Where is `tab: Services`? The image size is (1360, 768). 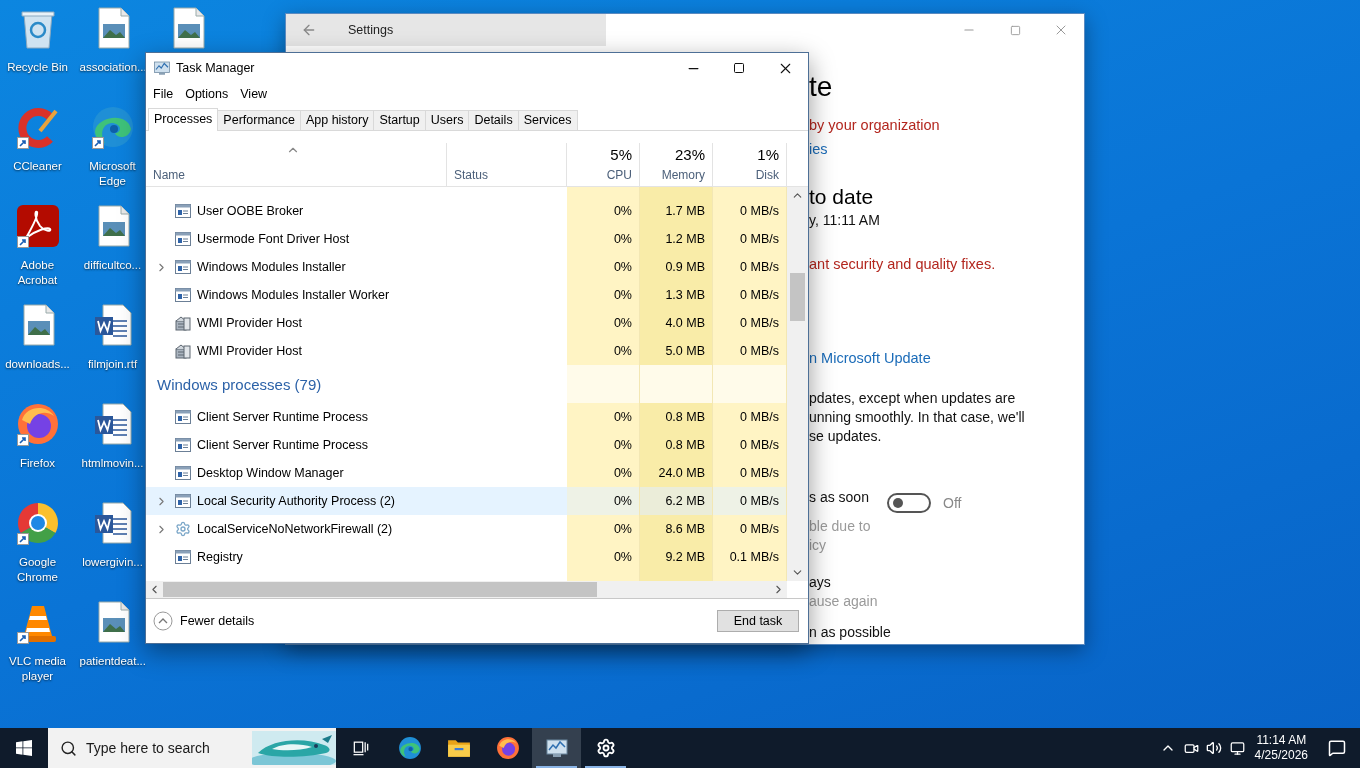 tab: Services is located at coordinates (547, 120).